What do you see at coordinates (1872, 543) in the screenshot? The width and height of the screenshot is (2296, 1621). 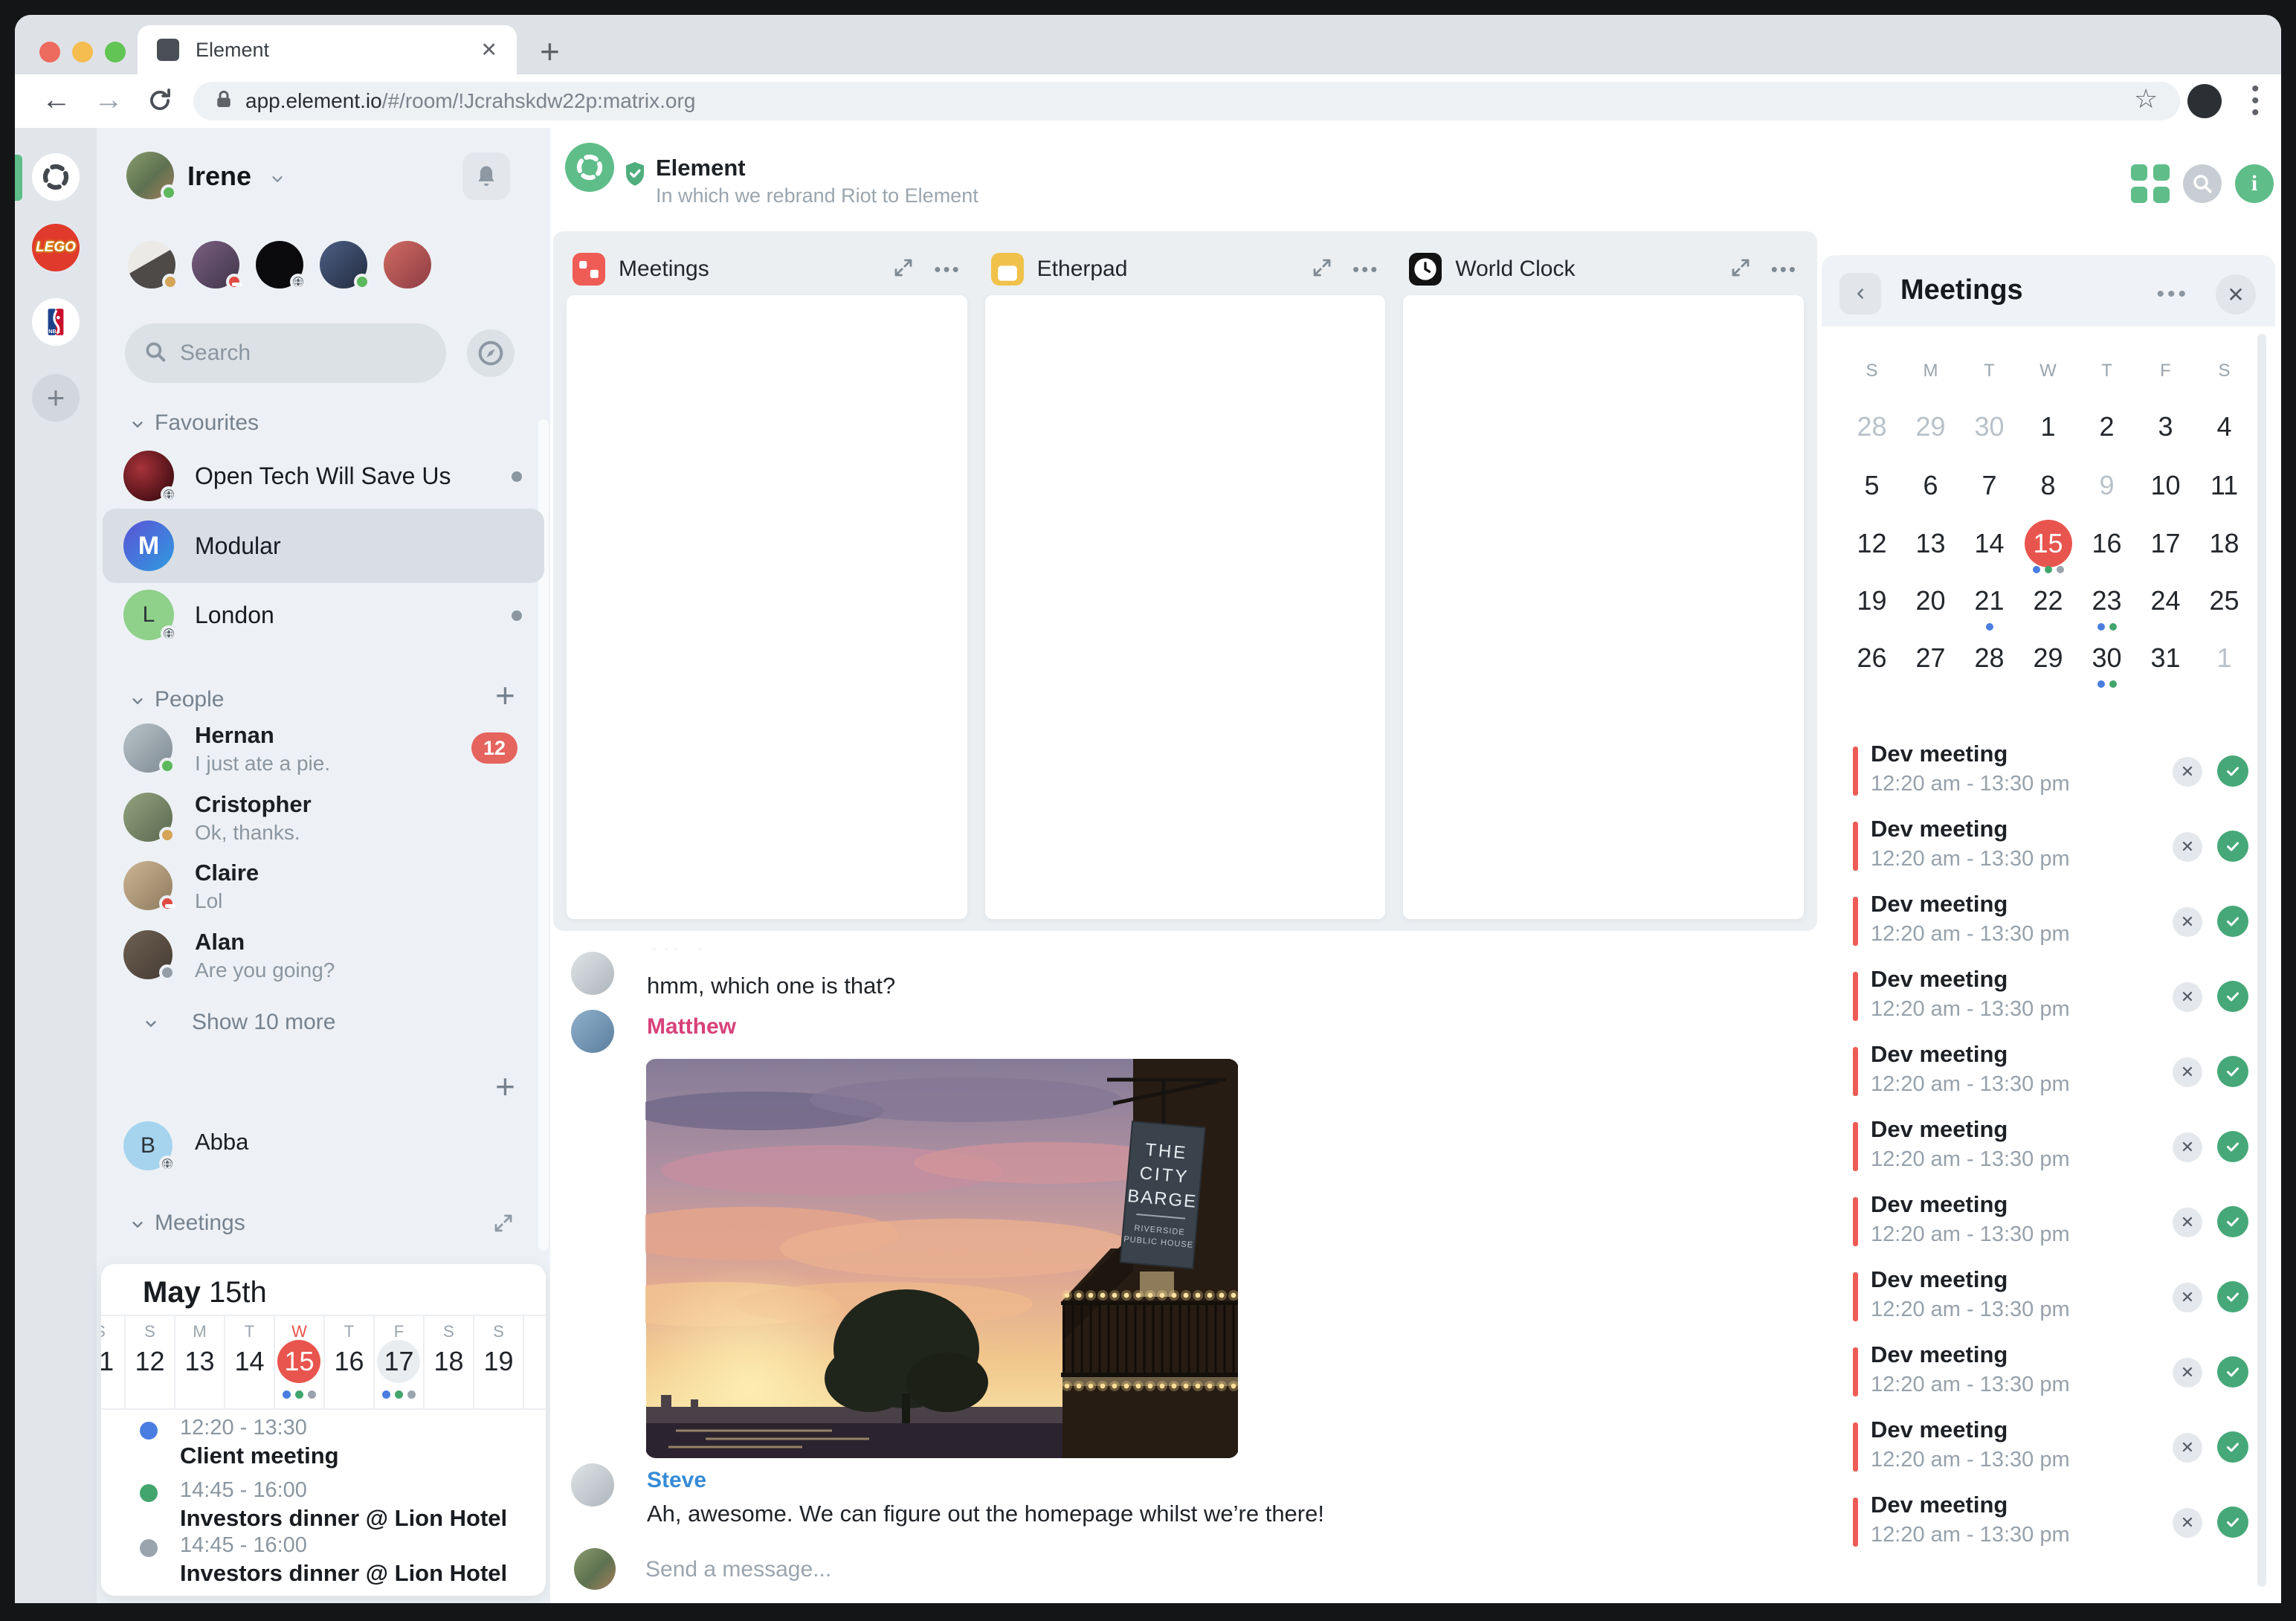 I see `calendar-day-cell: 12` at bounding box center [1872, 543].